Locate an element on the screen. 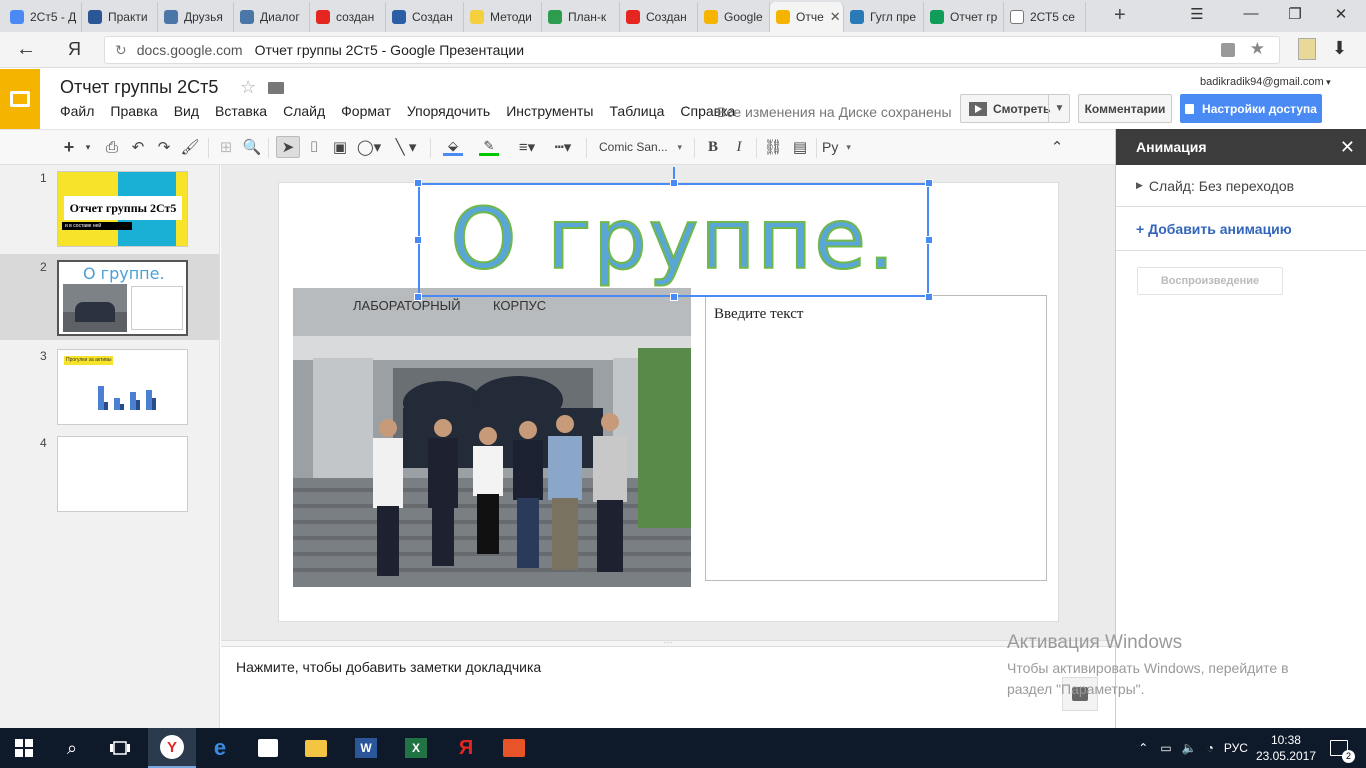 The width and height of the screenshot is (1366, 768). menu-item: Инструменты is located at coordinates (549, 111).